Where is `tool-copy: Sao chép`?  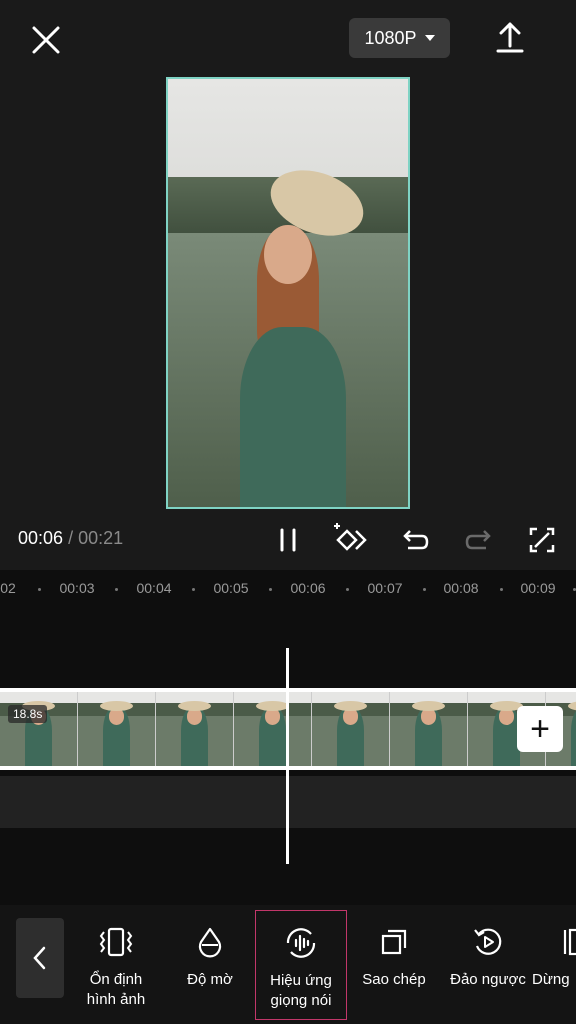 tool-copy: Sao chép is located at coordinates (394, 968).